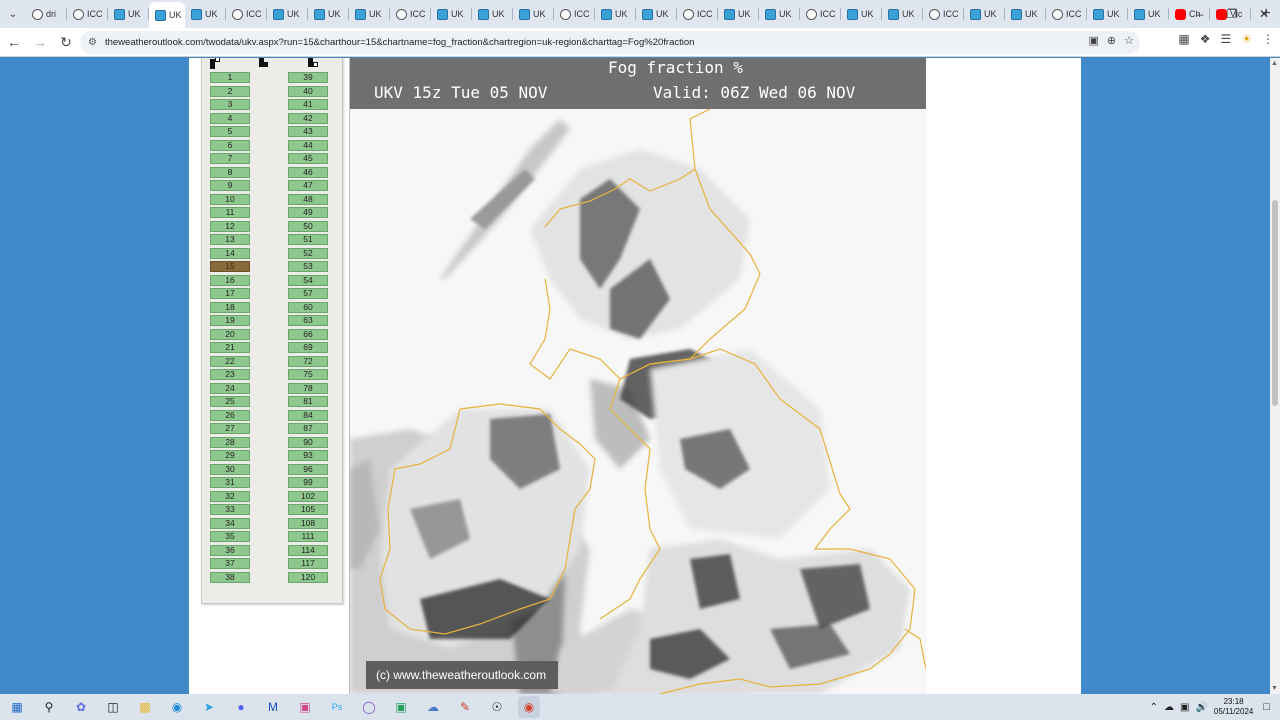  What do you see at coordinates (145, 707) in the screenshot?
I see `file-explorer-icon: ▩` at bounding box center [145, 707].